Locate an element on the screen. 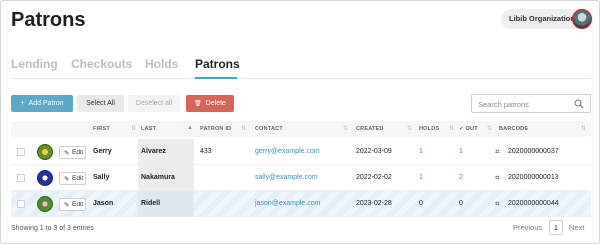 The width and height of the screenshot is (600, 244). out-count-link: 2 is located at coordinates (461, 177).